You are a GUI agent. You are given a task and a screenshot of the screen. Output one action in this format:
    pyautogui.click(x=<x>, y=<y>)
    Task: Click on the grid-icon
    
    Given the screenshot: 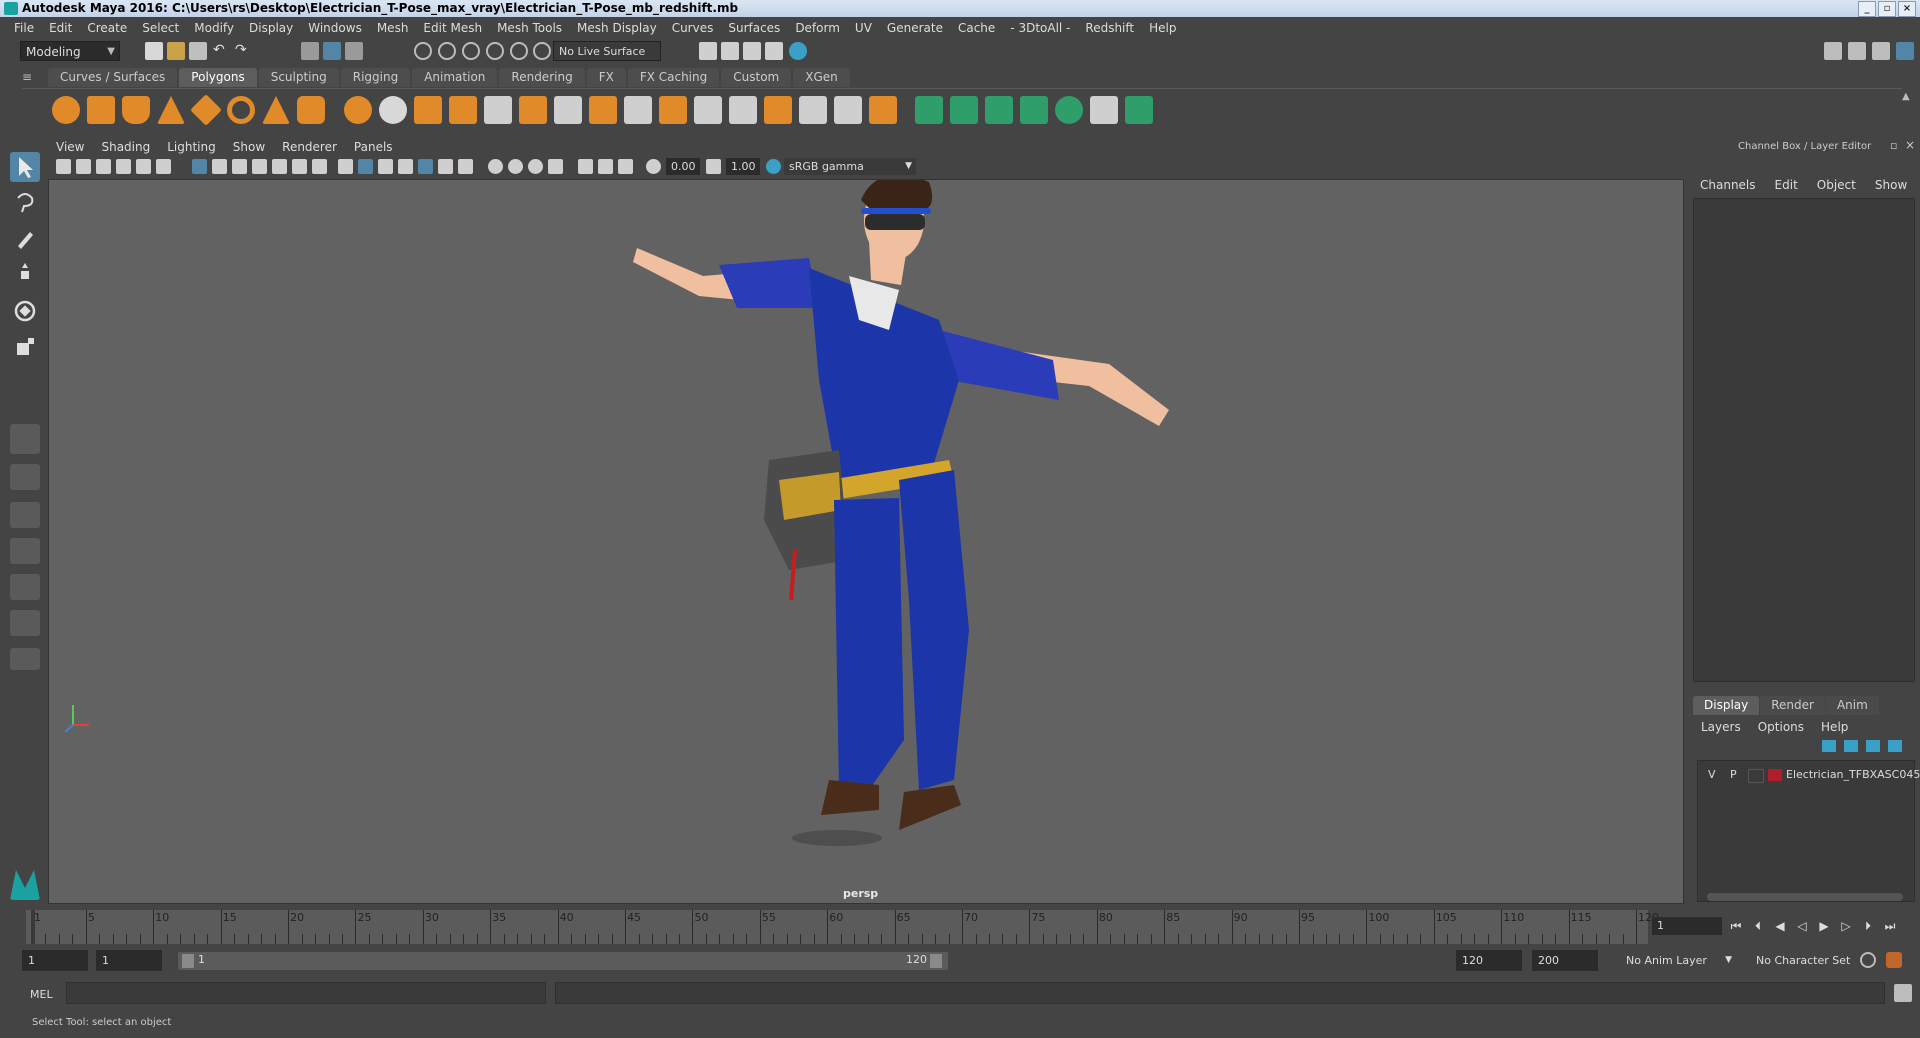 What is the action you would take?
    pyautogui.click(x=199, y=166)
    